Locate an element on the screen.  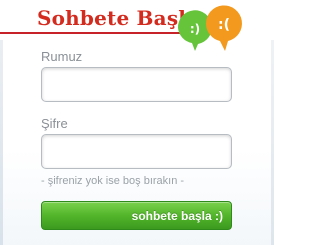
password-label: Şifre is located at coordinates (54, 123).